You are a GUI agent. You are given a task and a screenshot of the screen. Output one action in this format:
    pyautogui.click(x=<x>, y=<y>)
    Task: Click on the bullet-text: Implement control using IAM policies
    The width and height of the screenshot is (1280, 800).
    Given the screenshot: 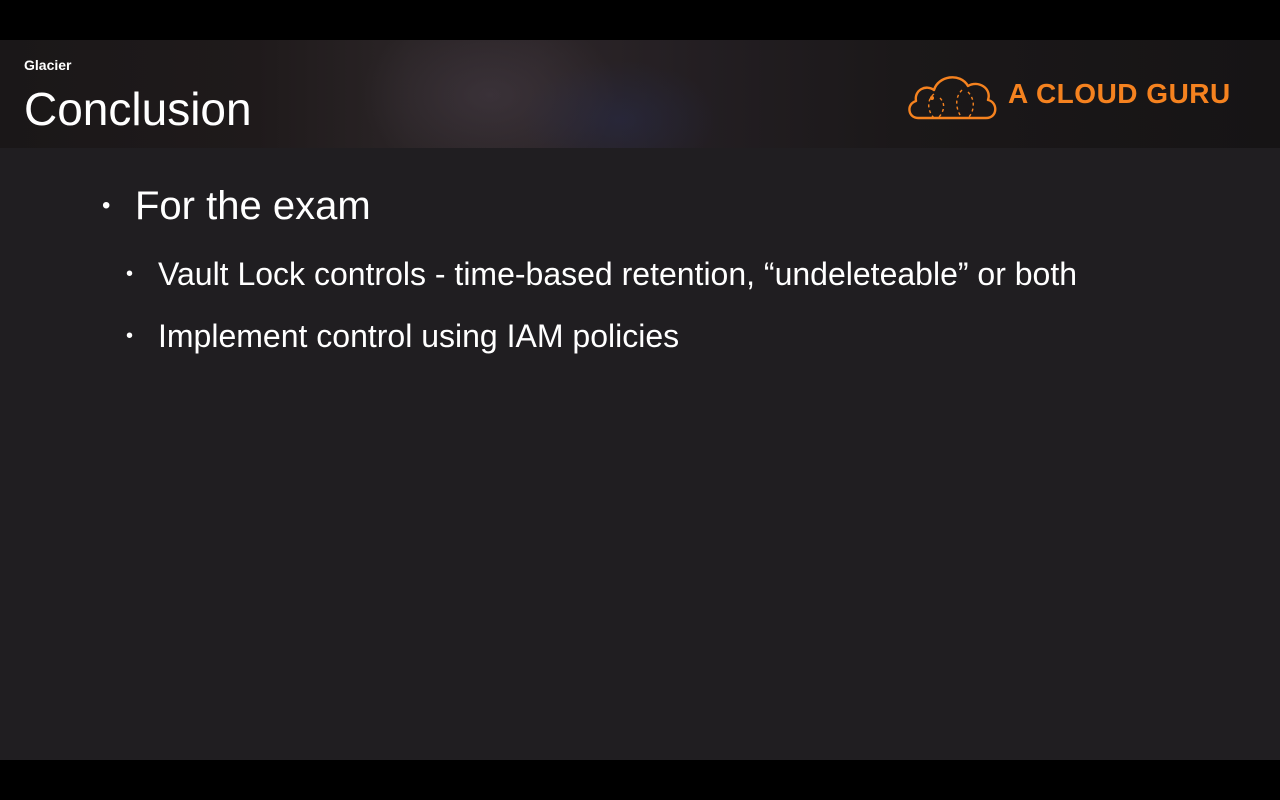 What is the action you would take?
    pyautogui.click(x=419, y=336)
    